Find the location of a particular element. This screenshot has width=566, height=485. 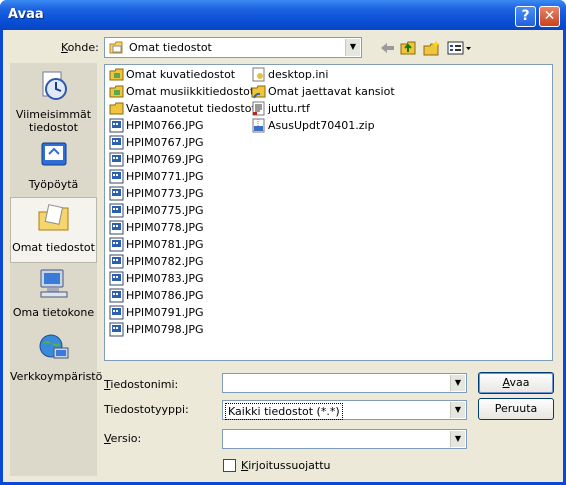

file-item: AsusUpdt70401.zip is located at coordinates (313, 126).